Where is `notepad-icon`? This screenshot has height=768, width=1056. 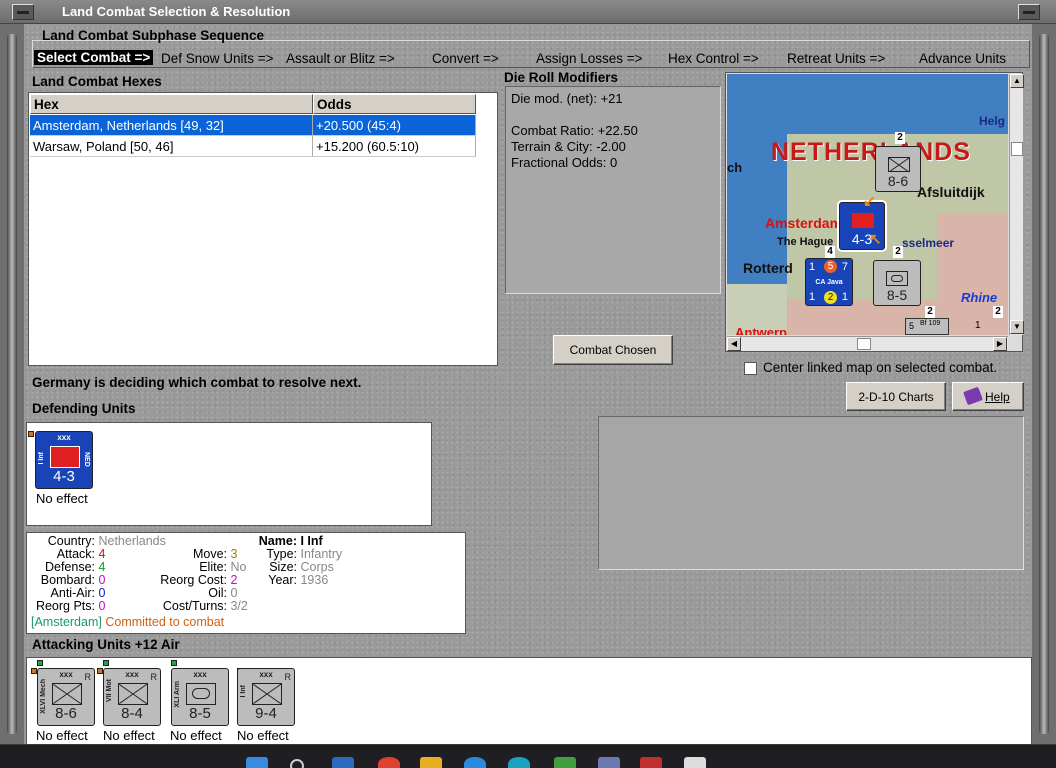 notepad-icon is located at coordinates (695, 762).